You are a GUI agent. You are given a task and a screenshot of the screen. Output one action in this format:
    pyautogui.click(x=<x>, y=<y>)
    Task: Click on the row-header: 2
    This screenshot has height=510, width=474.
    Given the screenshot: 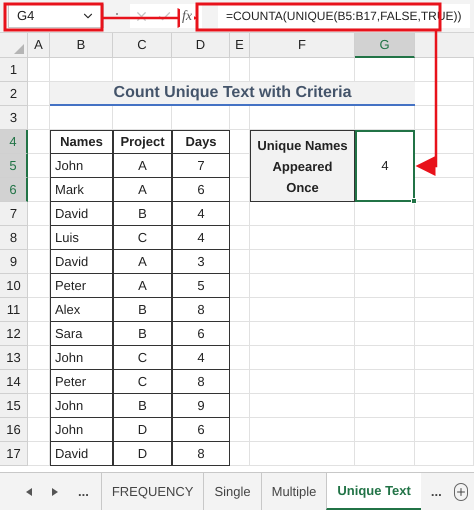 What is the action you would take?
    pyautogui.click(x=14, y=94)
    